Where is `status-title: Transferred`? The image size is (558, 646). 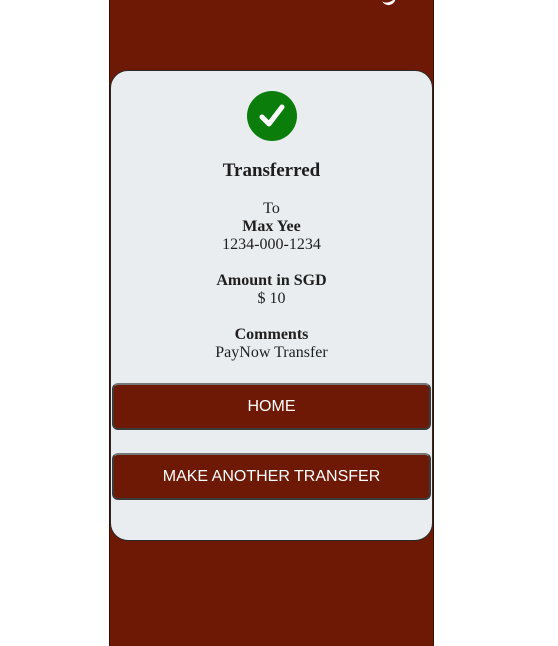 status-title: Transferred is located at coordinates (271, 170).